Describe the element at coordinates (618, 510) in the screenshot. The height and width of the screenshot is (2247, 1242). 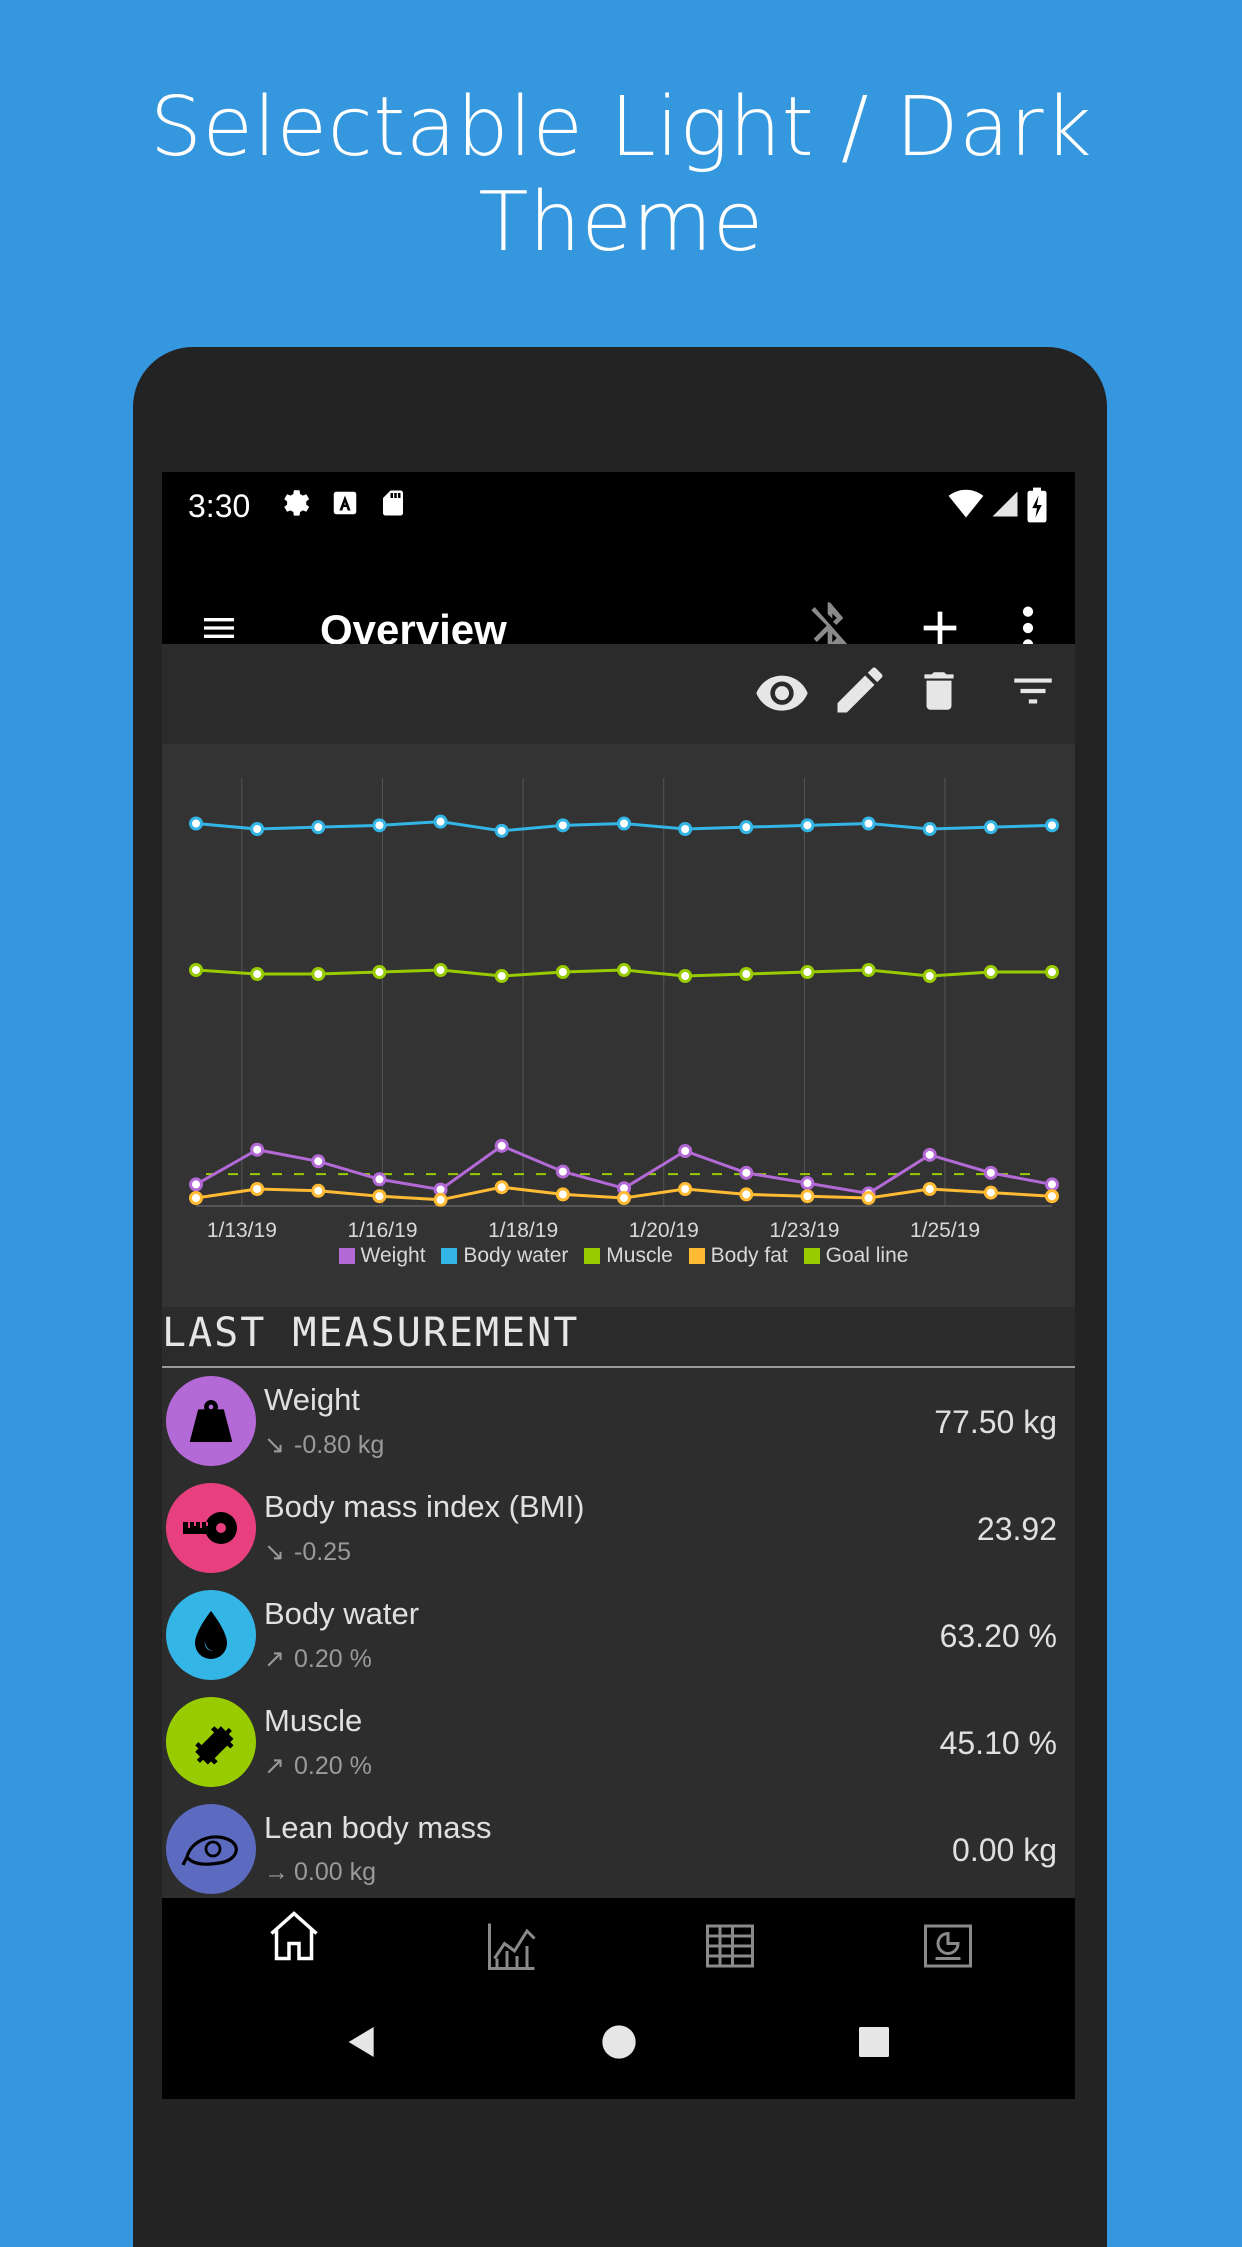
I see `status-bar: 3:30` at that location.